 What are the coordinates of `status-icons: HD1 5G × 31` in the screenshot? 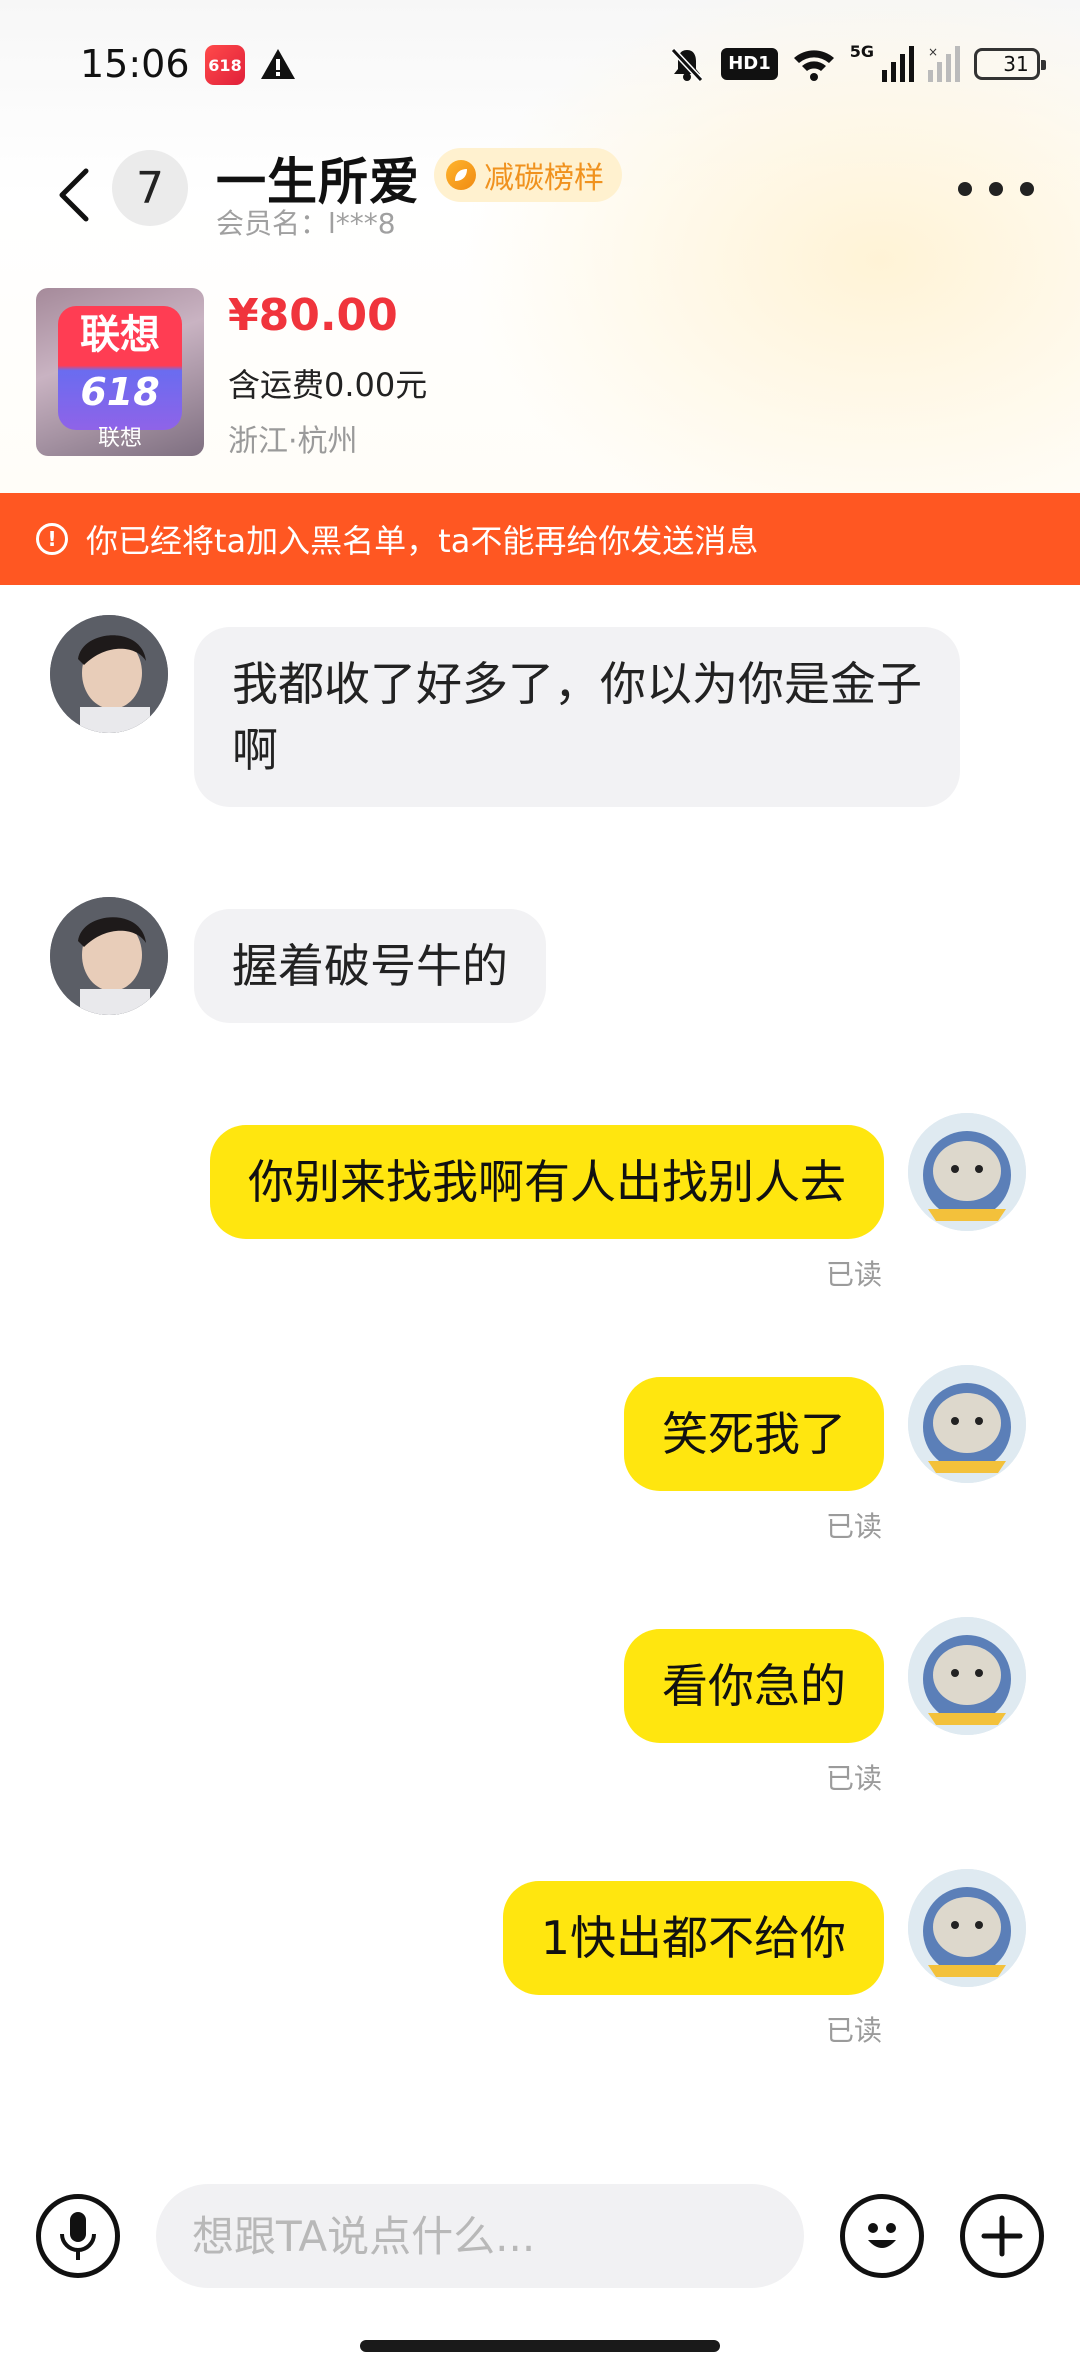 It's located at (856, 64).